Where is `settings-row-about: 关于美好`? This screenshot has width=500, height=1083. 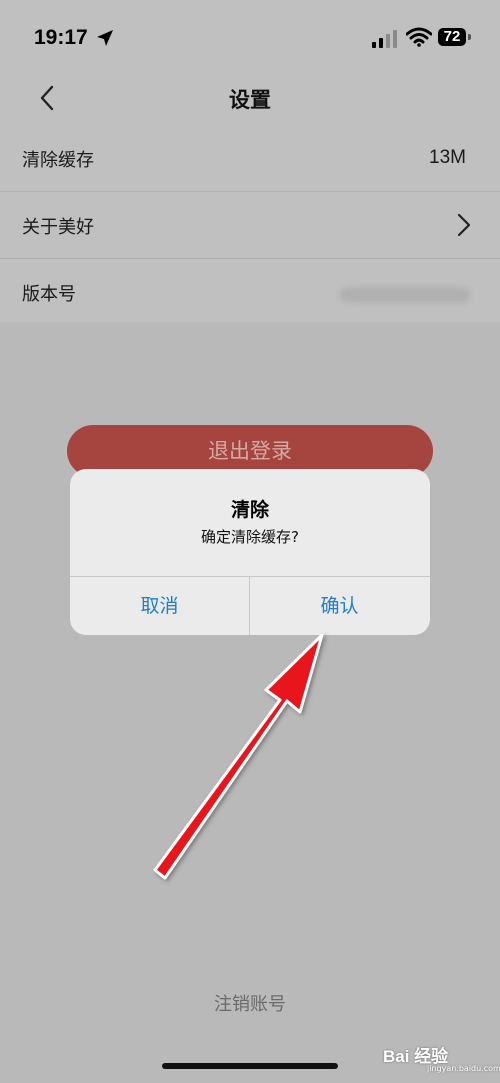 settings-row-about: 关于美好 is located at coordinates (250, 225).